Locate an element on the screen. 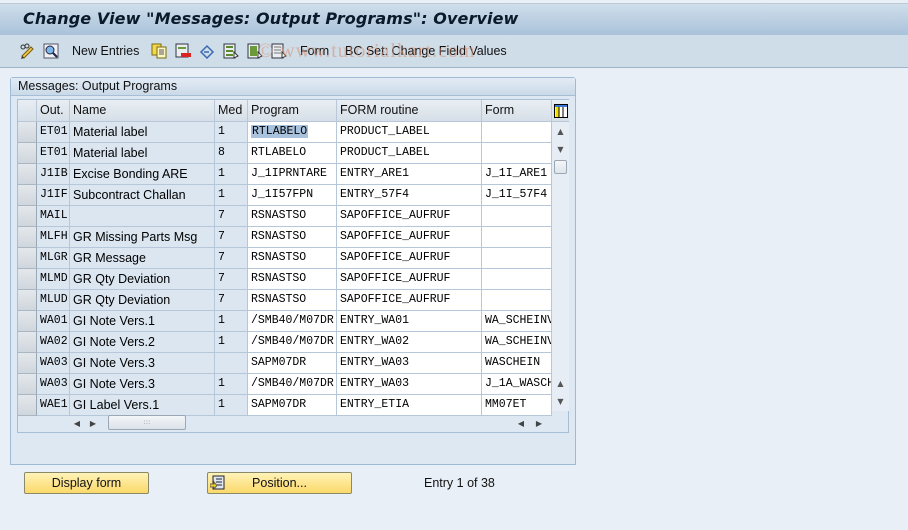  display-form-button: Display form is located at coordinates (86, 483).